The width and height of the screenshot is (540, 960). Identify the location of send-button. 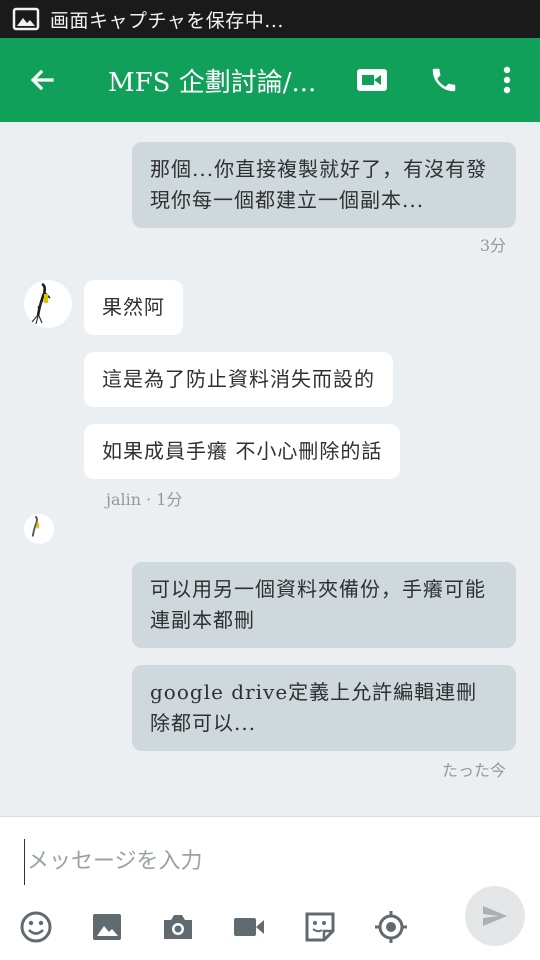
(495, 916).